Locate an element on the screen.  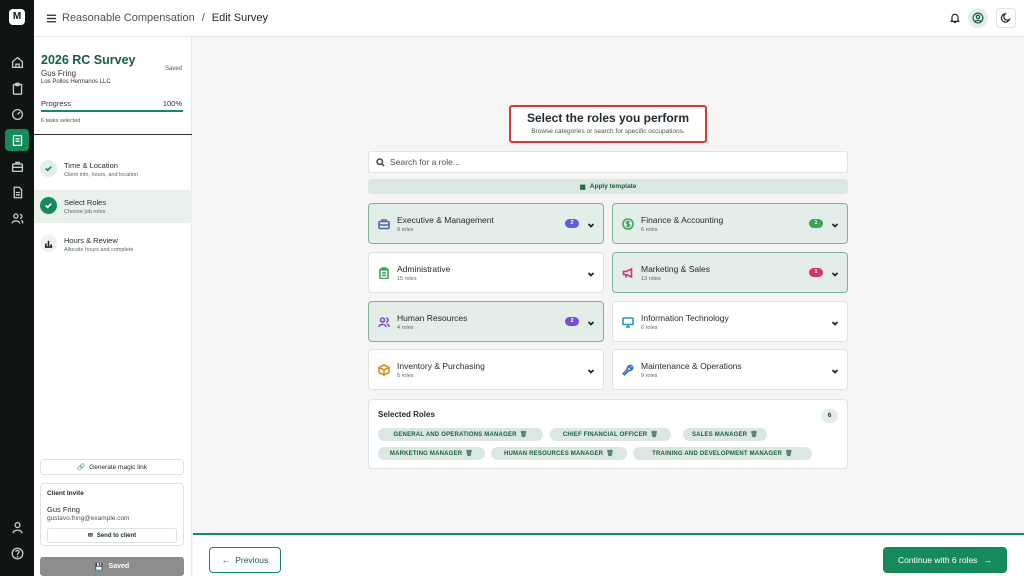
role-chip: CHIEF FINANCIAL OFFICER 🗑 is located at coordinates (610, 434).